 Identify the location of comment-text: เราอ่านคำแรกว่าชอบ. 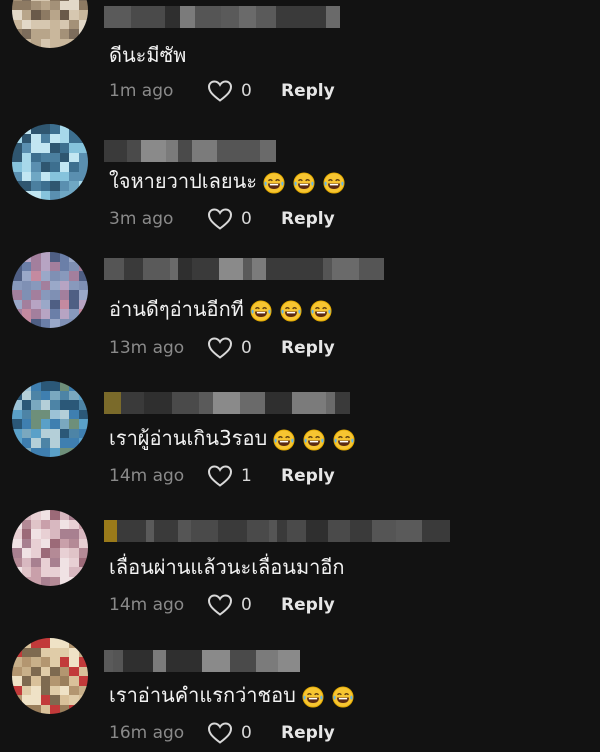
(231, 695).